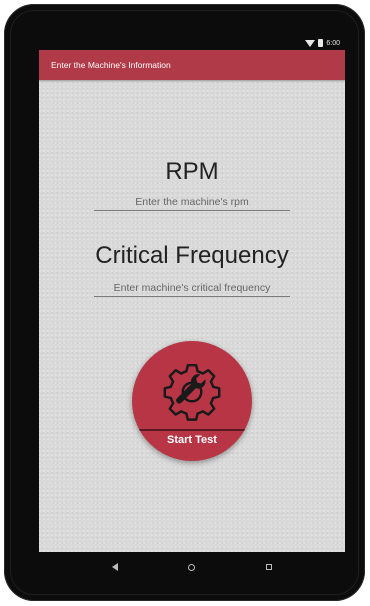 Image resolution: width=370 pixels, height=606 pixels. Describe the element at coordinates (192, 255) in the screenshot. I see `critical-frequency-title: Critical Frequency` at that location.